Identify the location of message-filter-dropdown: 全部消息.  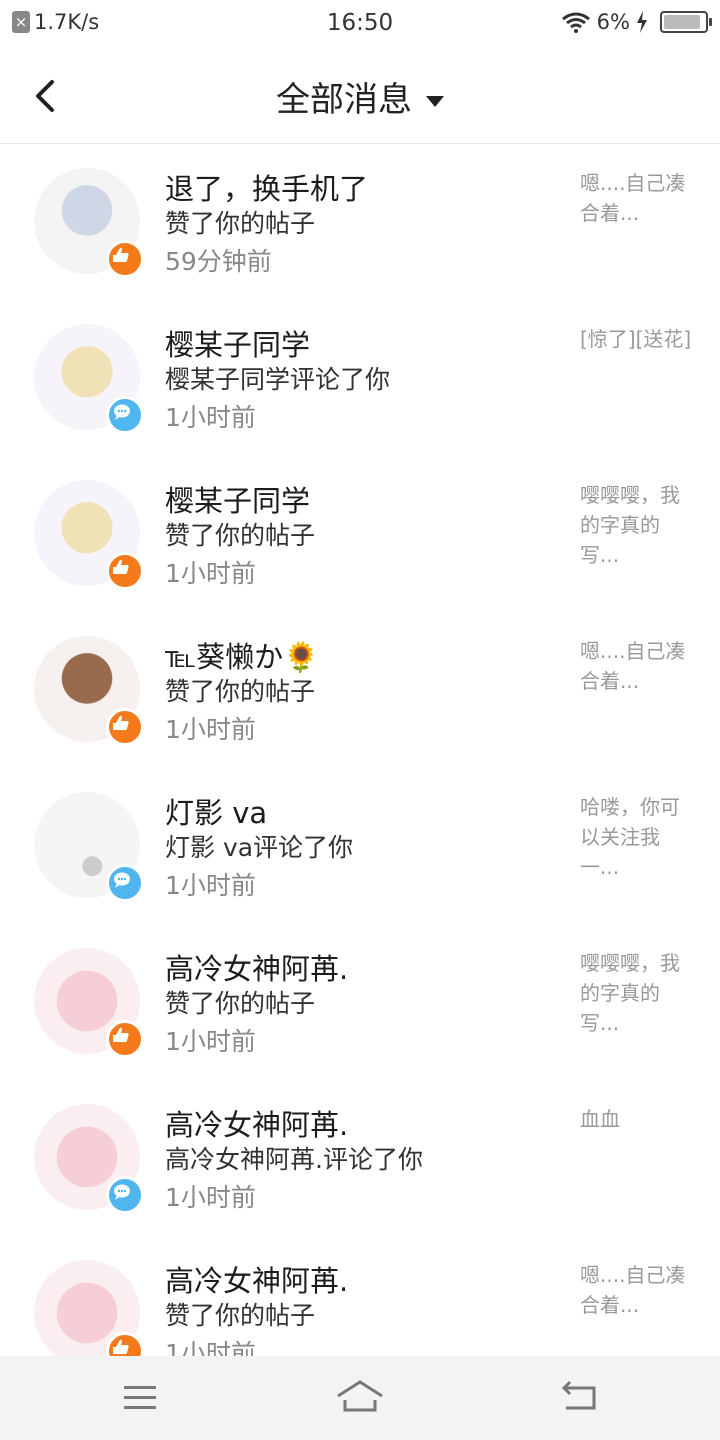
(360, 96).